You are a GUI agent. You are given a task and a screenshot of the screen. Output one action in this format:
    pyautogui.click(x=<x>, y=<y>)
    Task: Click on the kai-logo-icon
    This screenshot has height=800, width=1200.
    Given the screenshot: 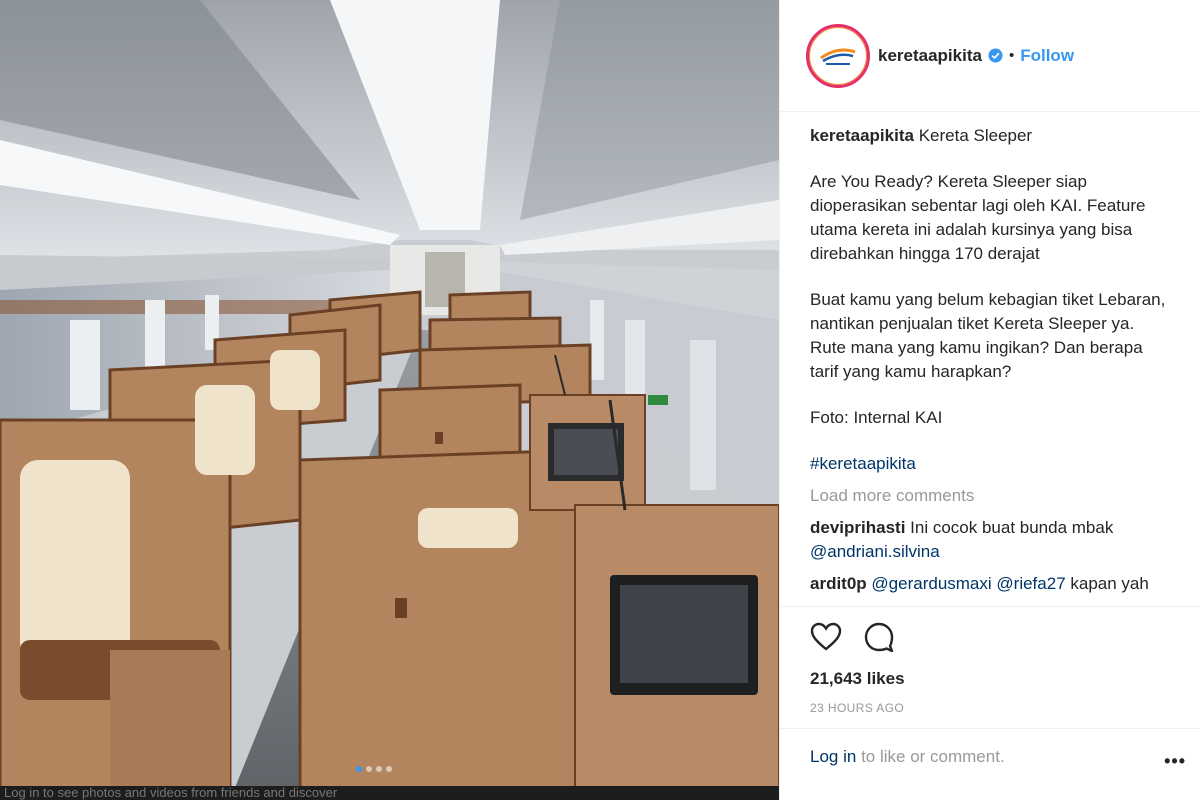 What is the action you would take?
    pyautogui.click(x=838, y=55)
    